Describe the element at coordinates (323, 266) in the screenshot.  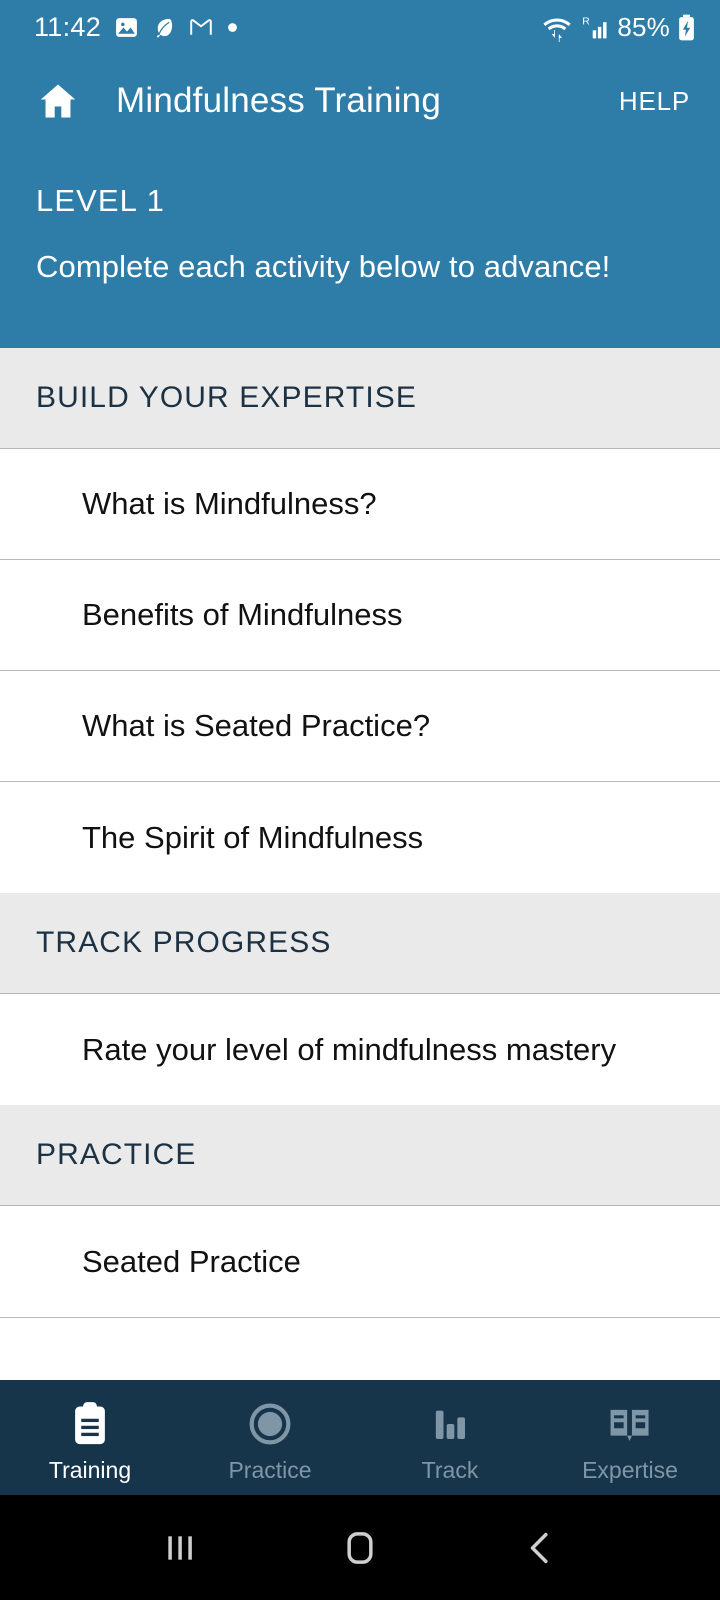
I see `level-subtitle: Complete each activity below to advance!` at that location.